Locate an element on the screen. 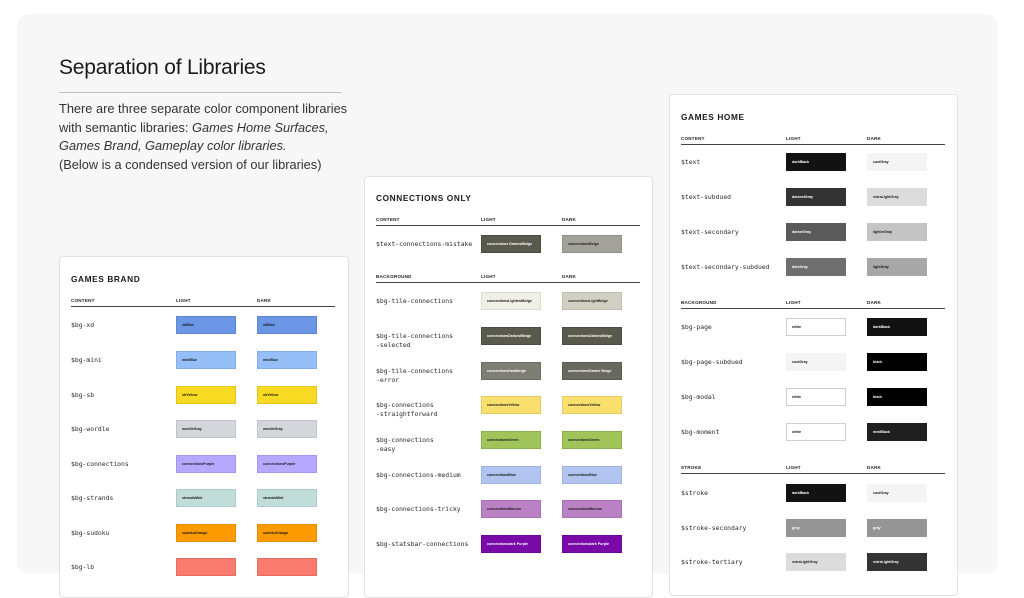 This screenshot has height=598, width=1024. token-name: $text-subdued is located at coordinates (706, 197).